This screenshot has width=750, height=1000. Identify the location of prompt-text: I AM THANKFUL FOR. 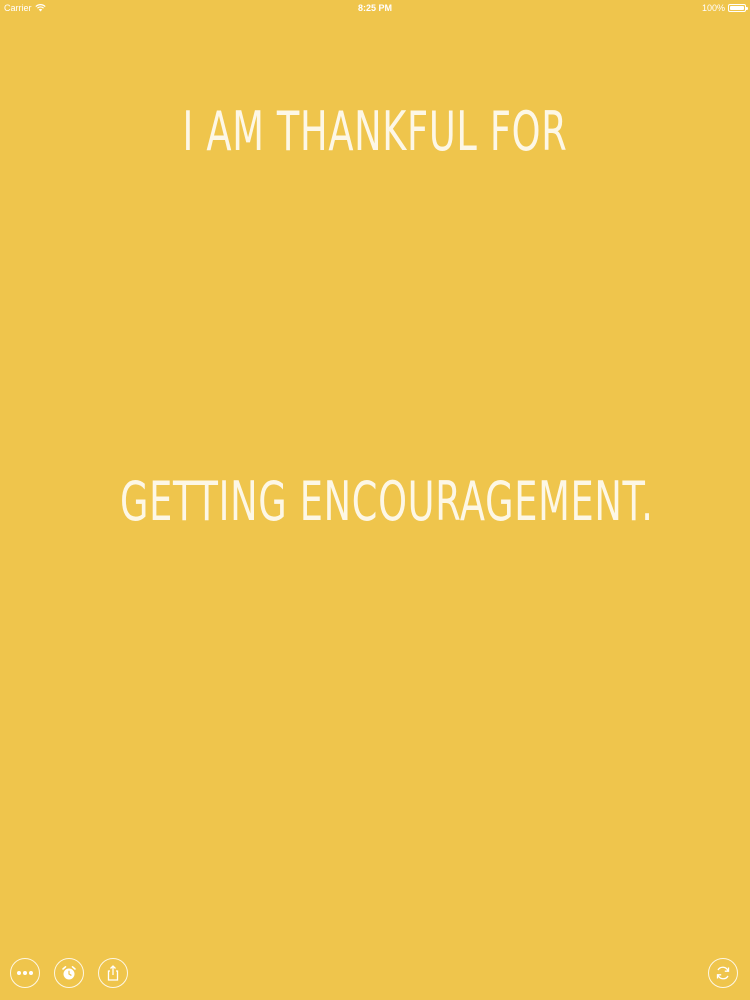
(375, 131).